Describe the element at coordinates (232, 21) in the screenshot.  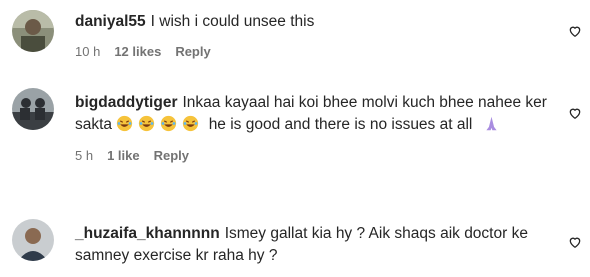
I see `comment-body: I wish i could unsee this` at that location.